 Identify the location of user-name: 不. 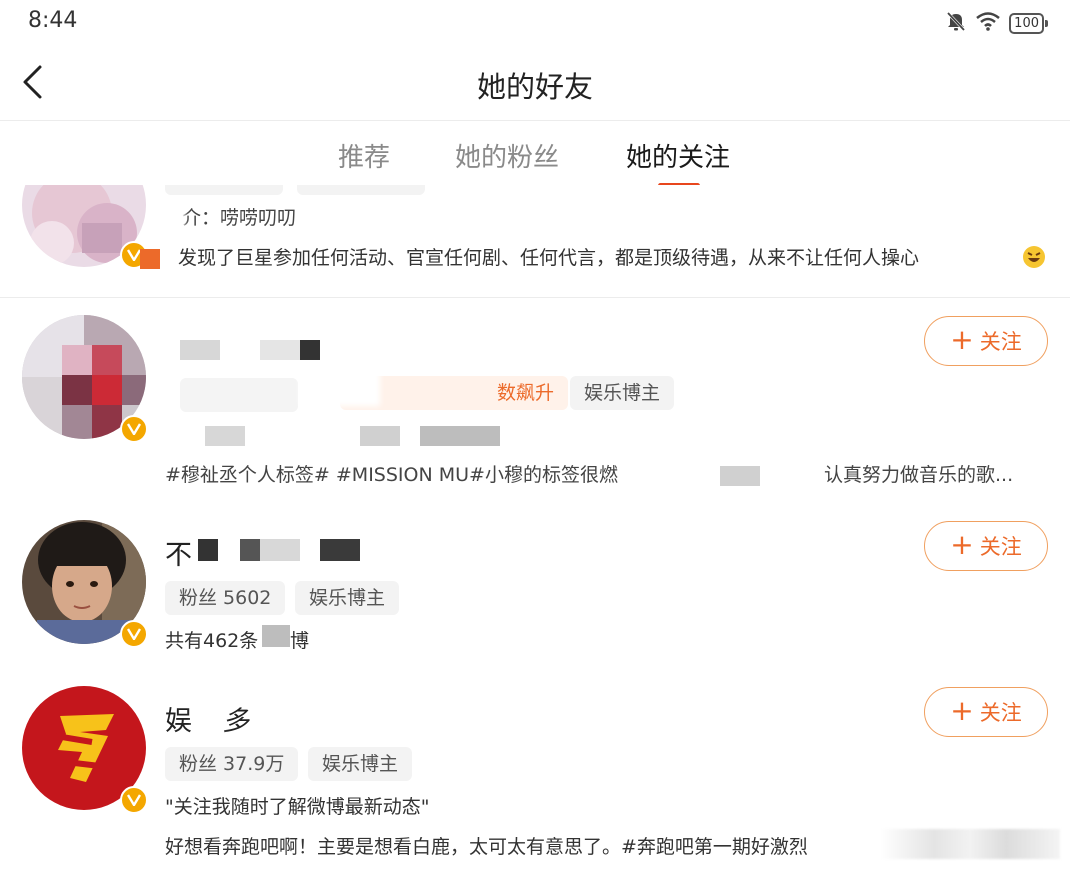
(178, 552).